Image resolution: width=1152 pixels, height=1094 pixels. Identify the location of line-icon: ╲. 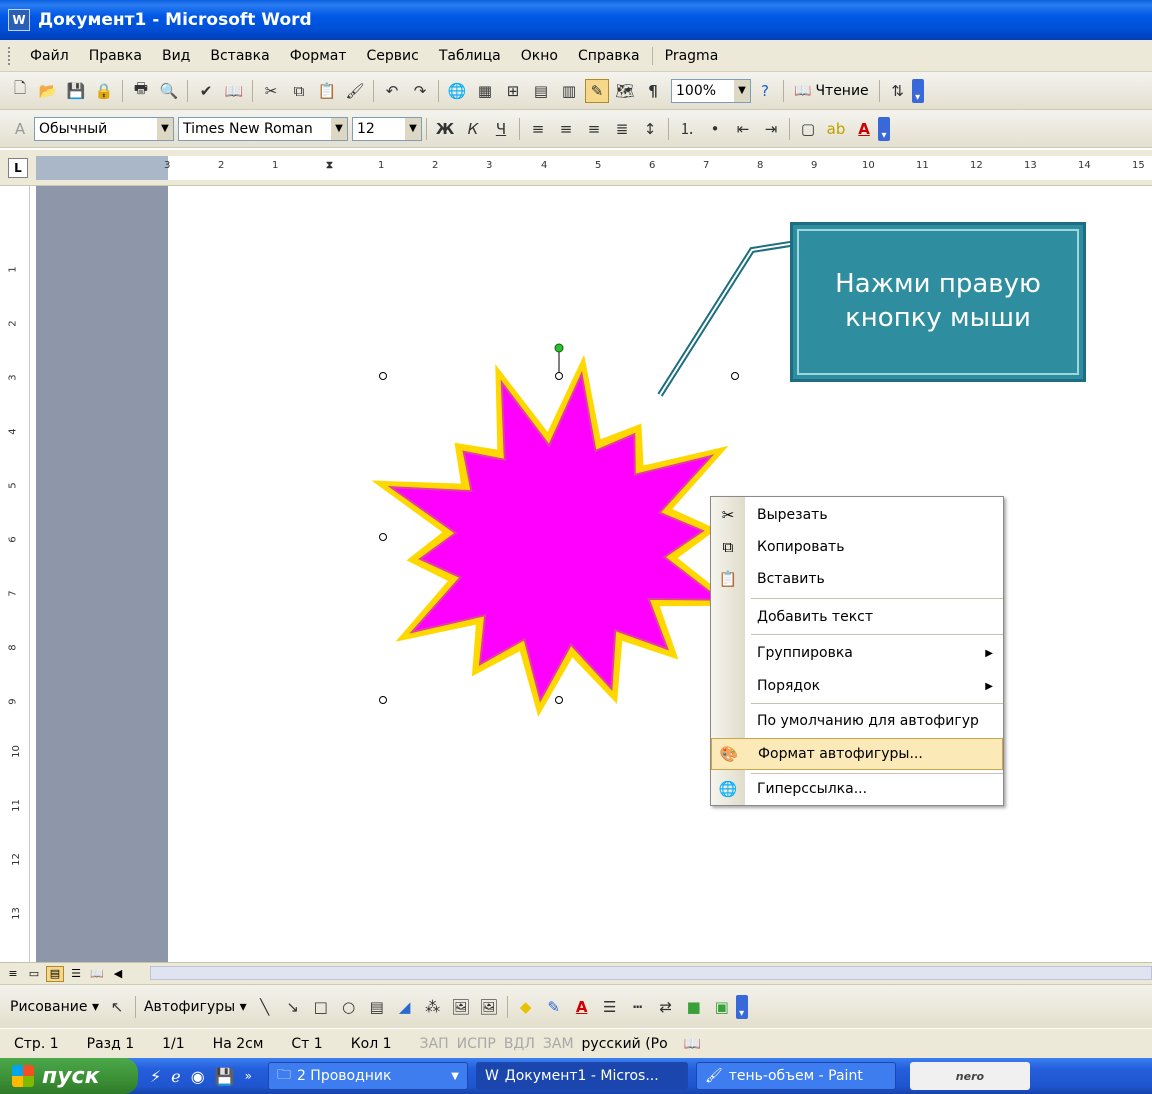
(265, 1007).